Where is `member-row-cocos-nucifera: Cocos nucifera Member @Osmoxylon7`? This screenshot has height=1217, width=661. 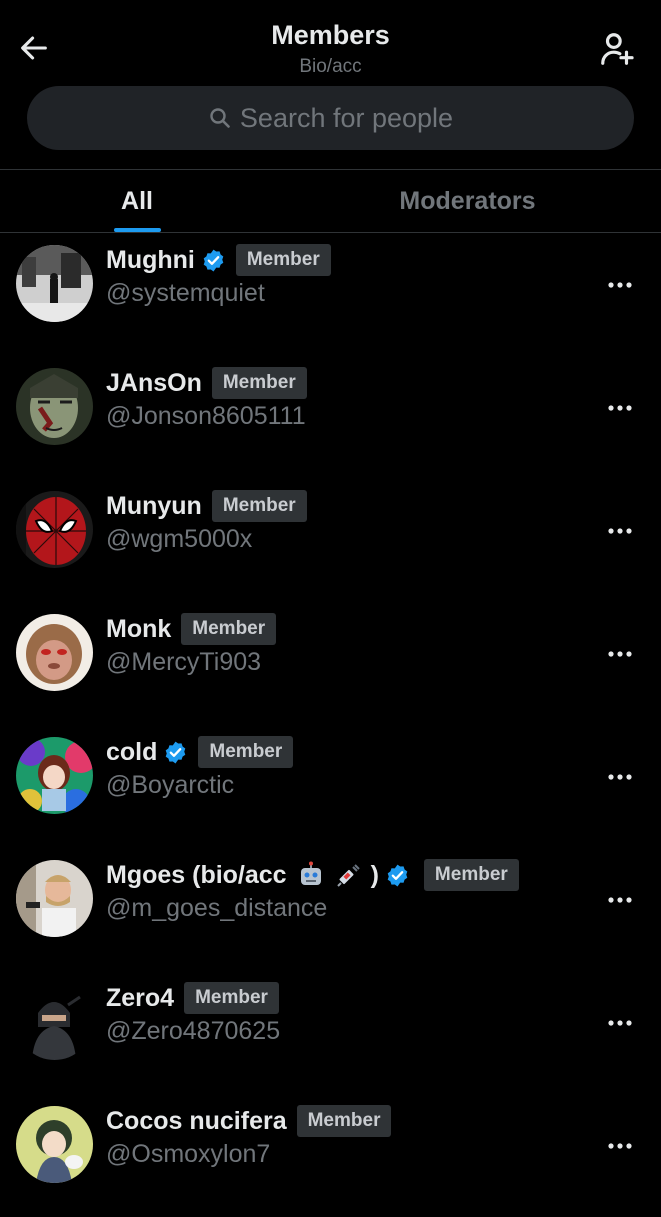 member-row-cocos-nucifera: Cocos nucifera Member @Osmoxylon7 is located at coordinates (330, 1155).